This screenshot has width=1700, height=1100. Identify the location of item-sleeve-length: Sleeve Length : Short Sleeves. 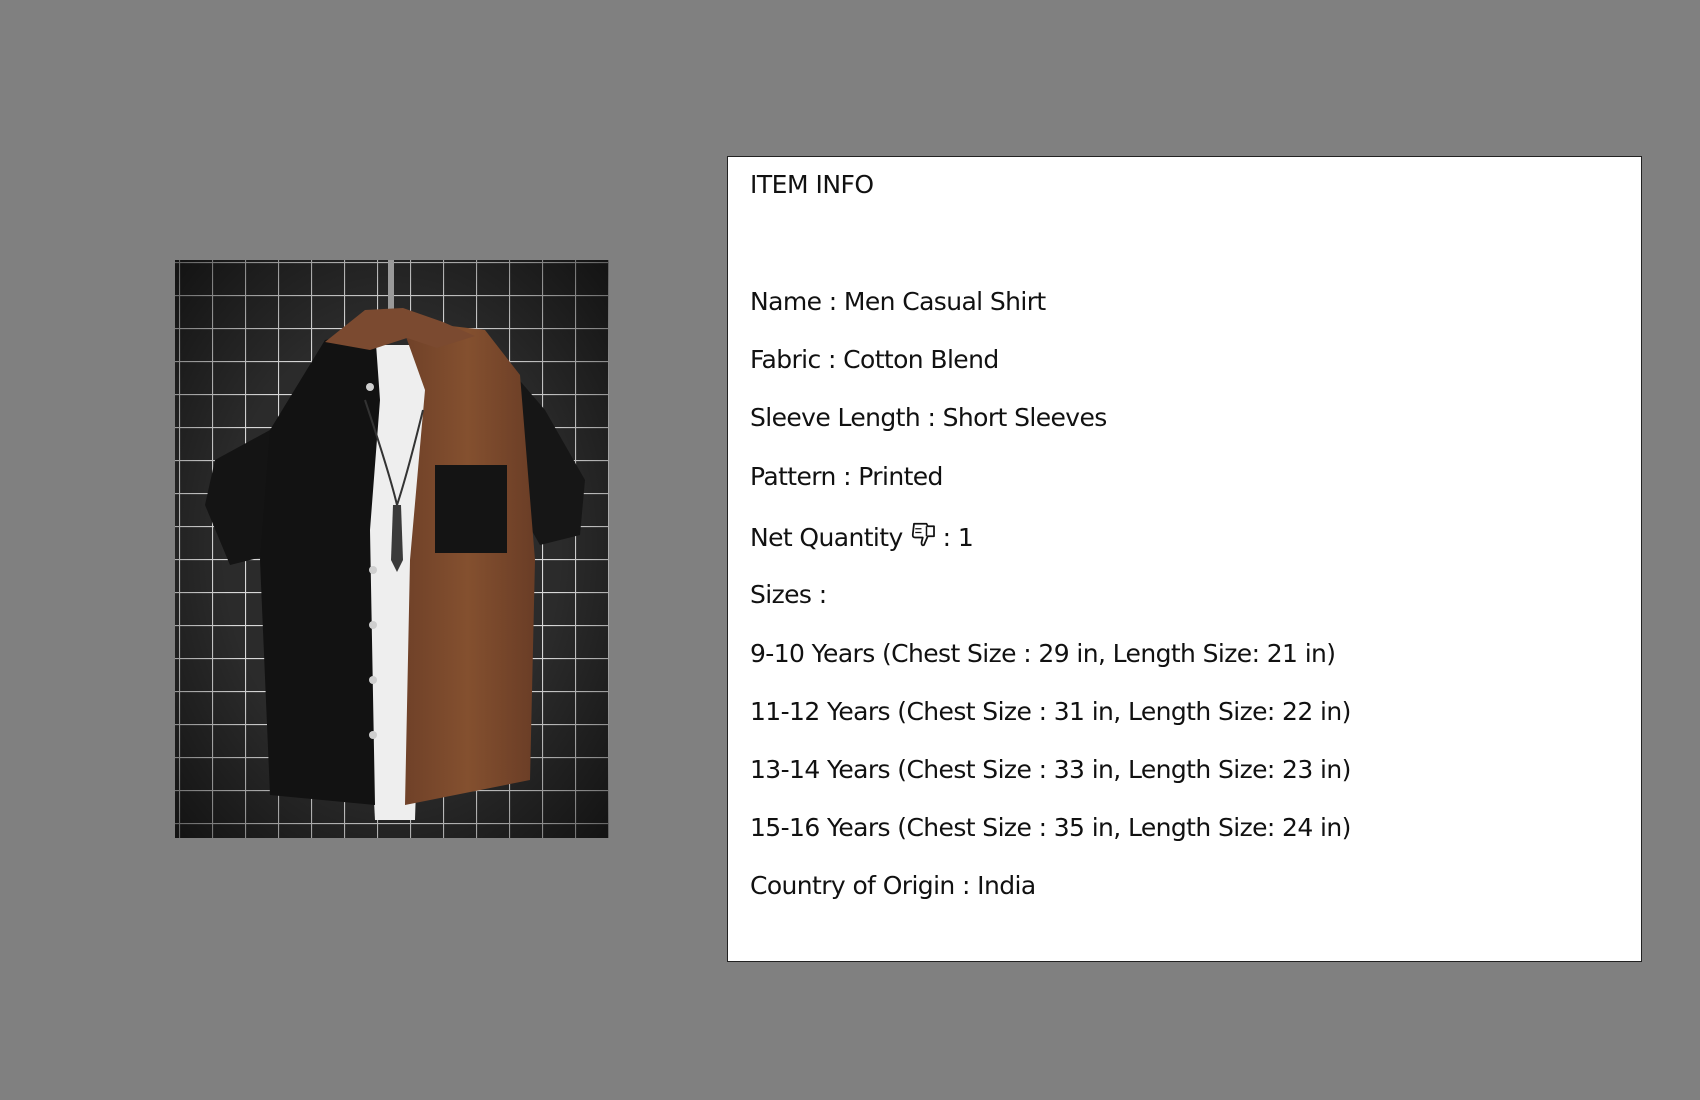
(928, 417).